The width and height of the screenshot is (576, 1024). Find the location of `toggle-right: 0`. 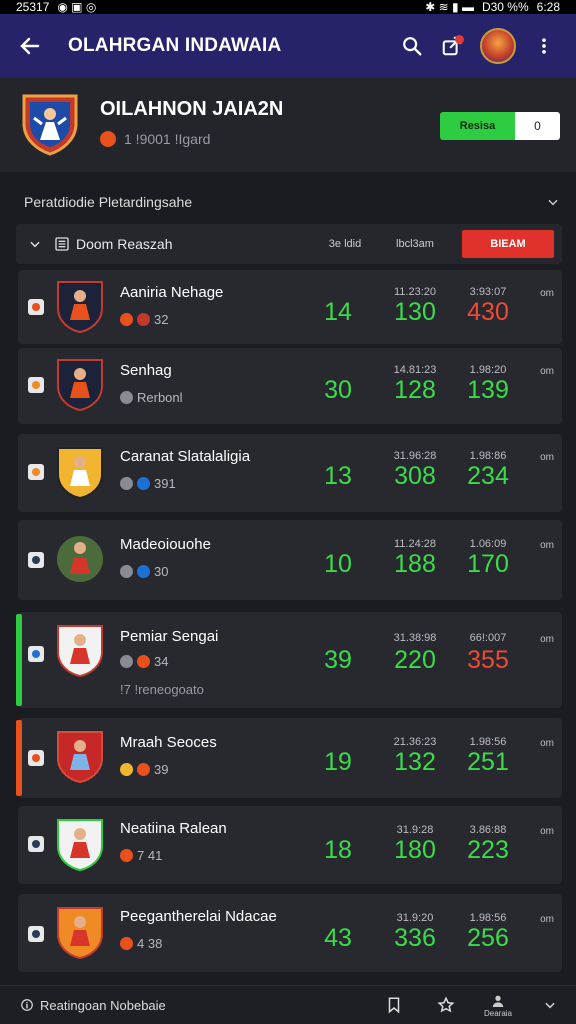

toggle-right: 0 is located at coordinates (537, 126).